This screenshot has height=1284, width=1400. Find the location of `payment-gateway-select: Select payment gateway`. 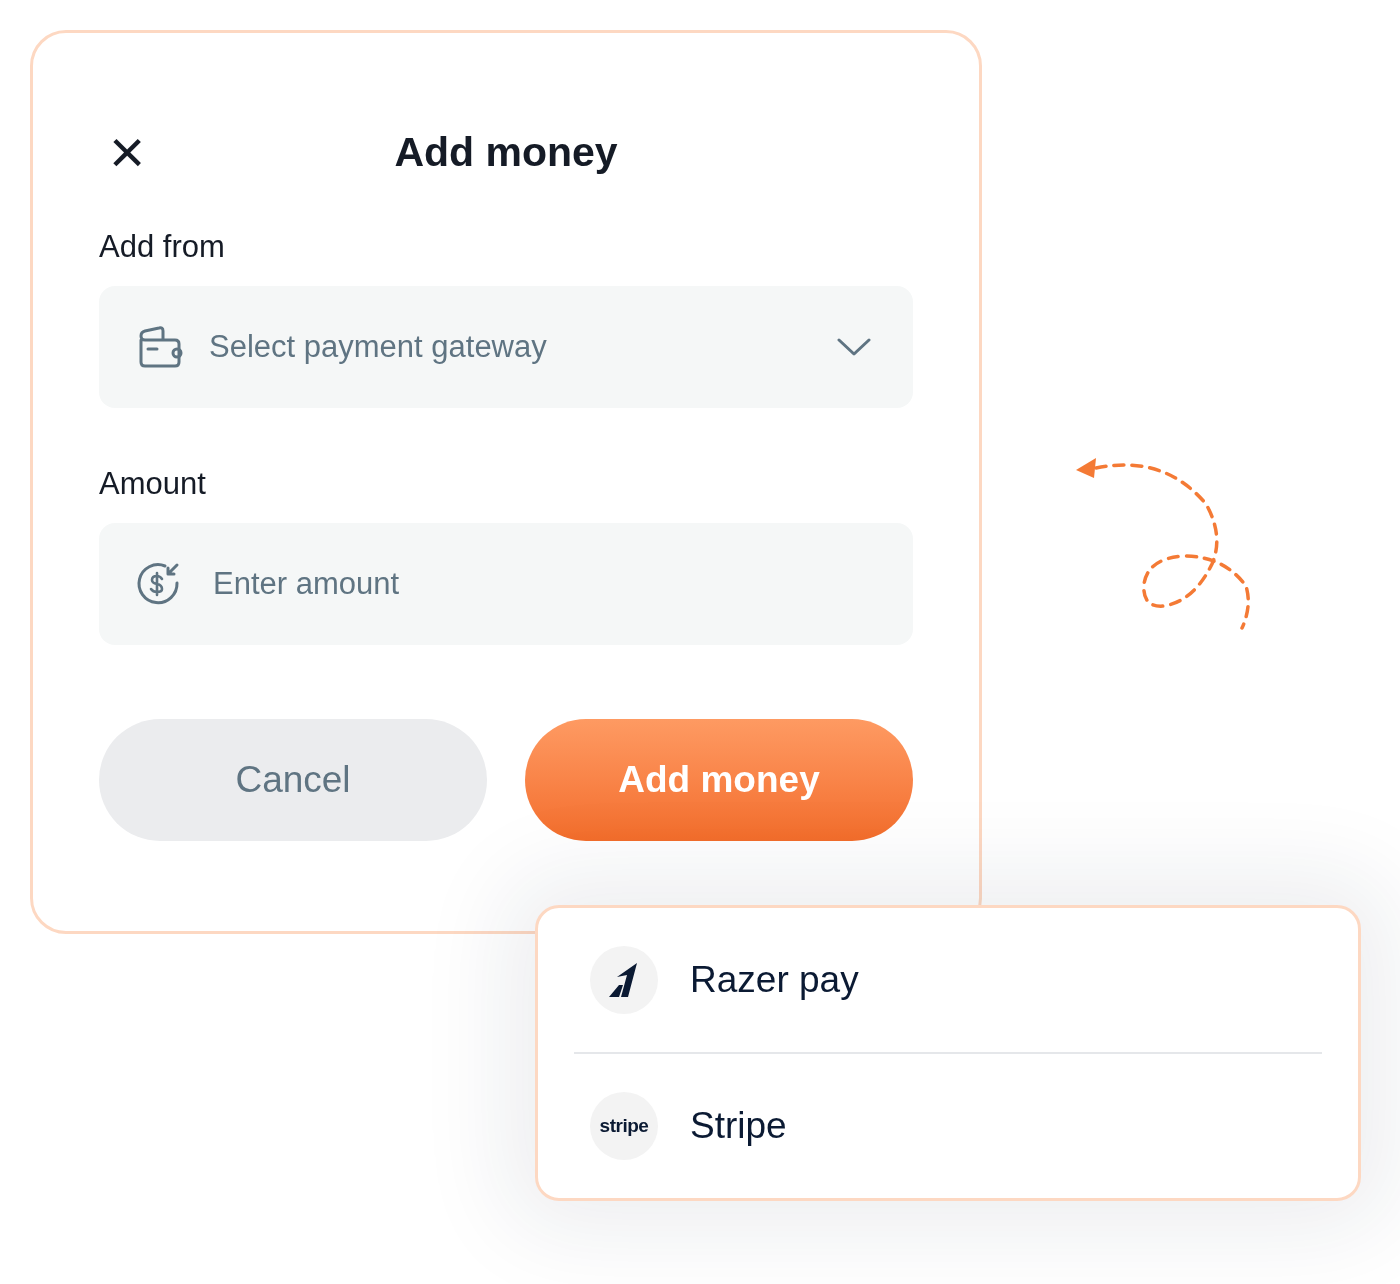

payment-gateway-select: Select payment gateway is located at coordinates (506, 347).